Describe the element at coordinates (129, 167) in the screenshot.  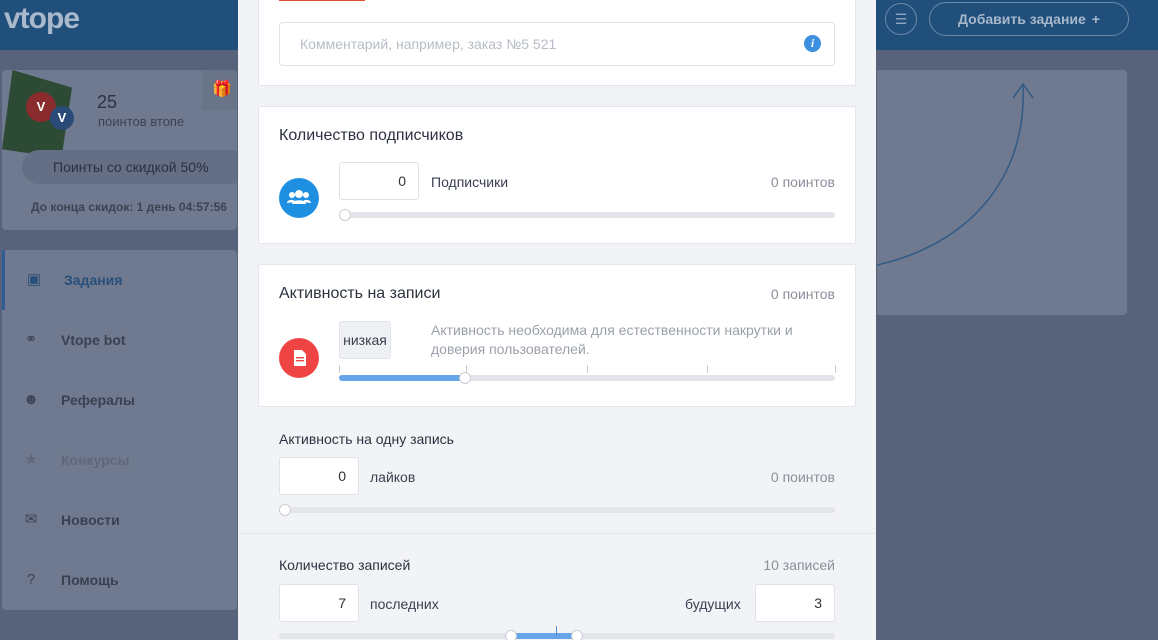
I see `discount-points-button: Поинты со скидкой 50%` at that location.